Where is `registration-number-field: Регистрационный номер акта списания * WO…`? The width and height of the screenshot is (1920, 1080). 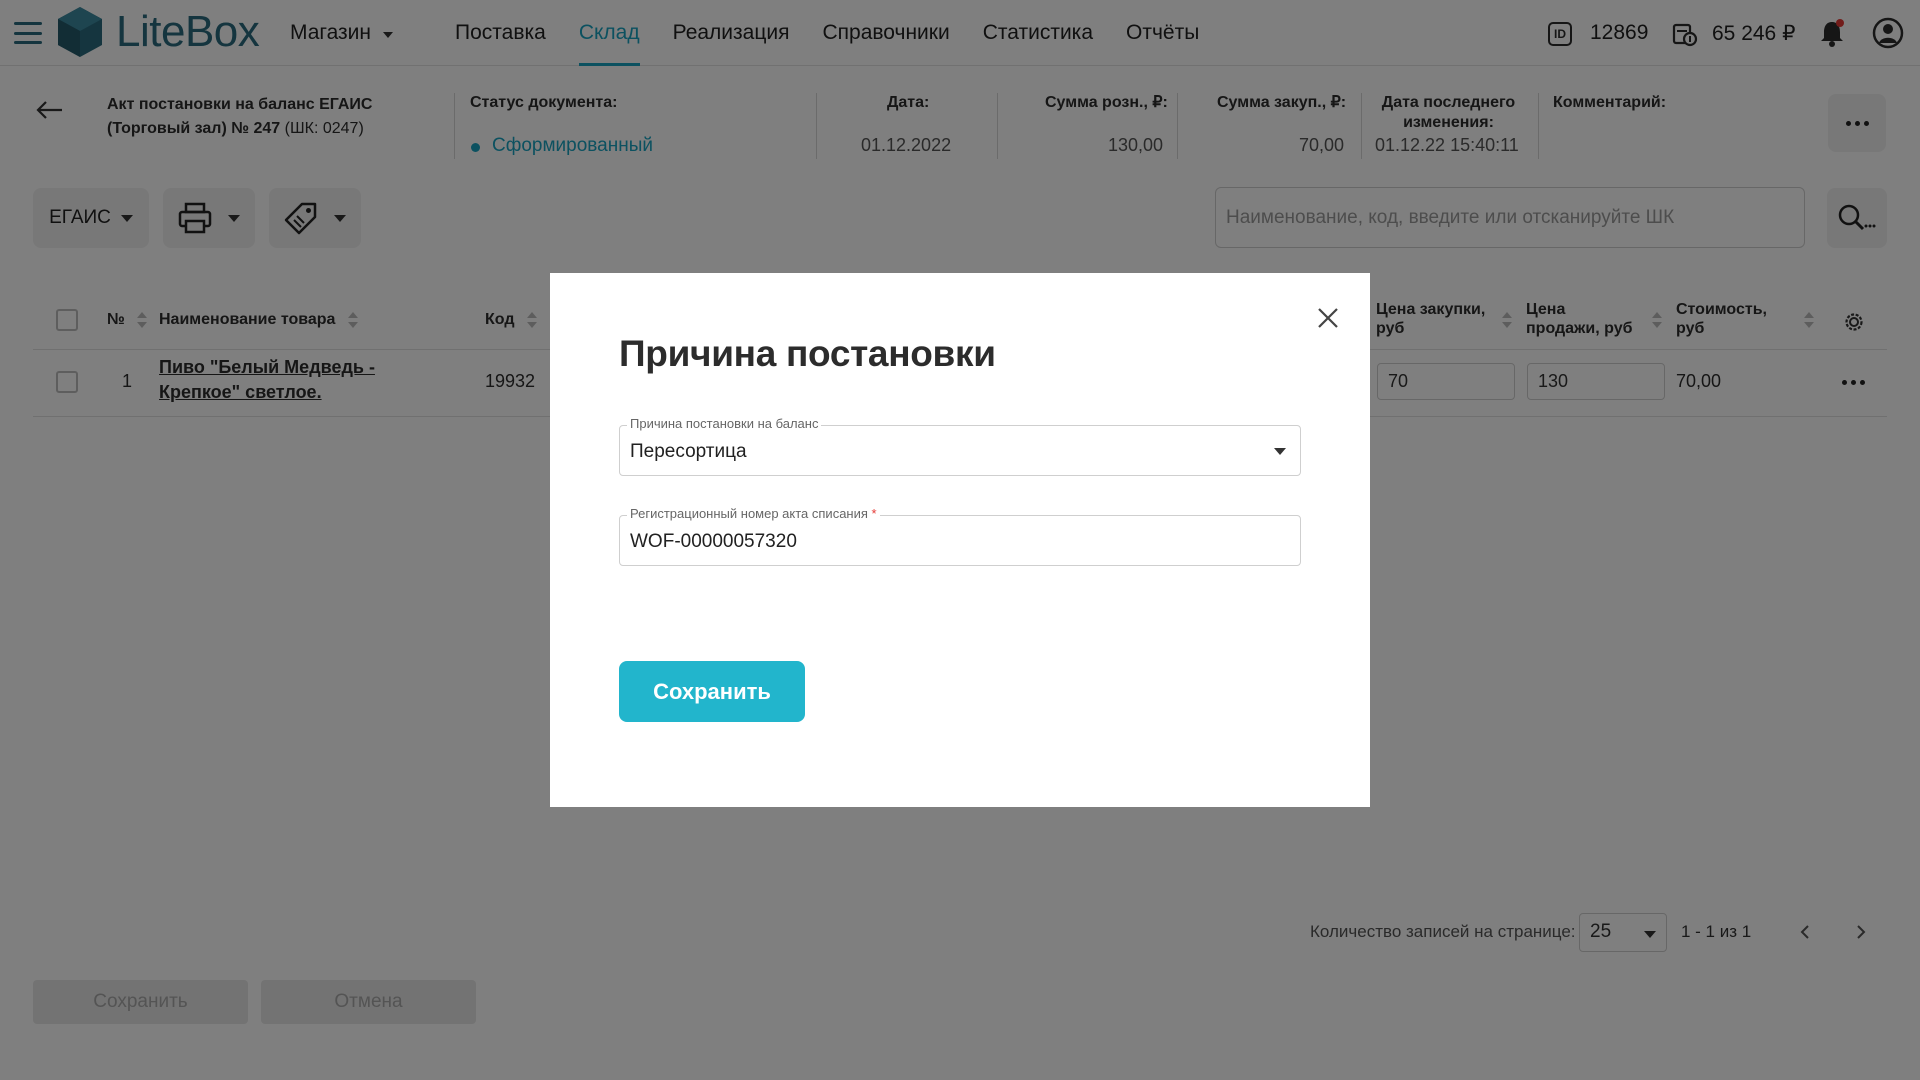
registration-number-field: Регистрационный номер акта списания * WO… is located at coordinates (960, 536).